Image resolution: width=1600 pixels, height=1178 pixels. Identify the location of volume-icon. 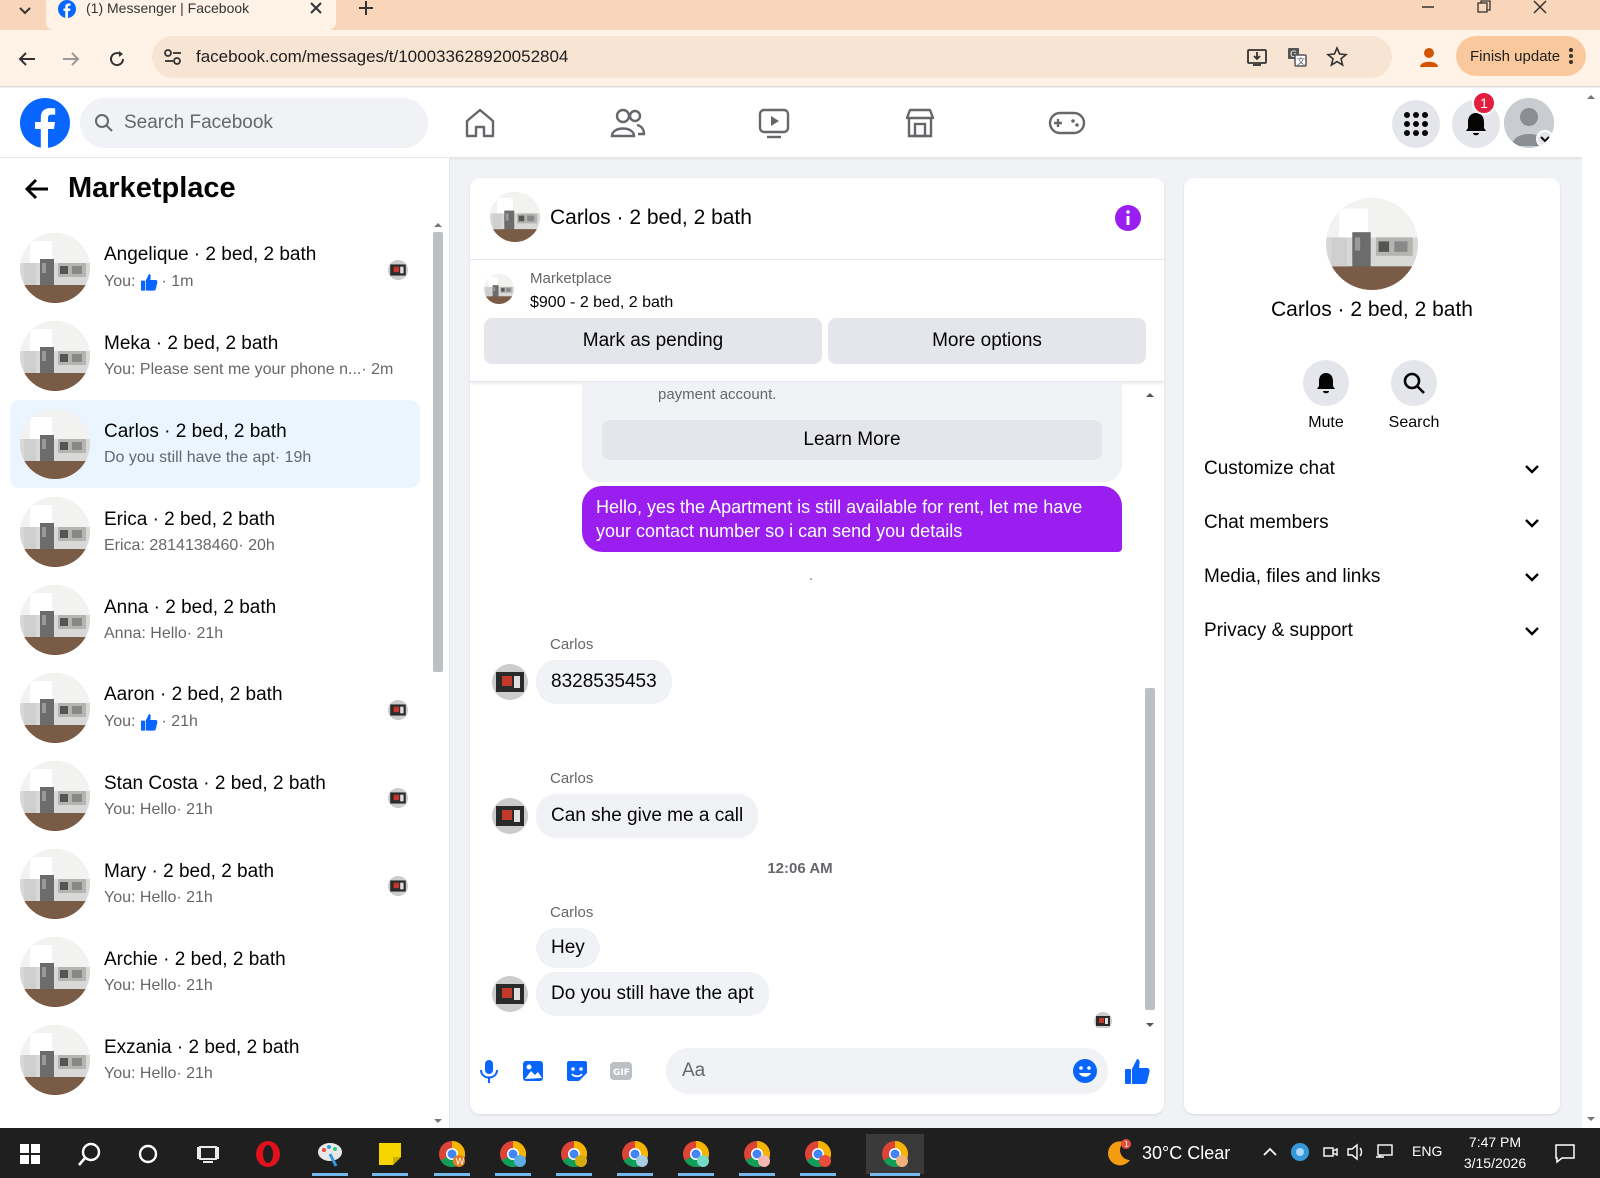
(1356, 1152).